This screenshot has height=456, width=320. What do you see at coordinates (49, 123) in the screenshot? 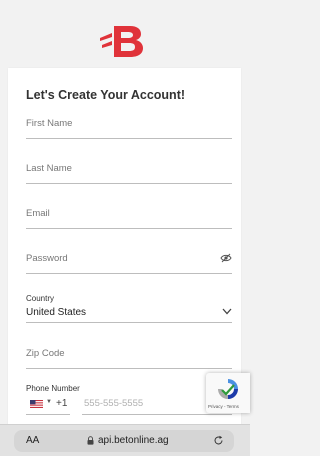
I see `first-name-placeholder: First Name` at bounding box center [49, 123].